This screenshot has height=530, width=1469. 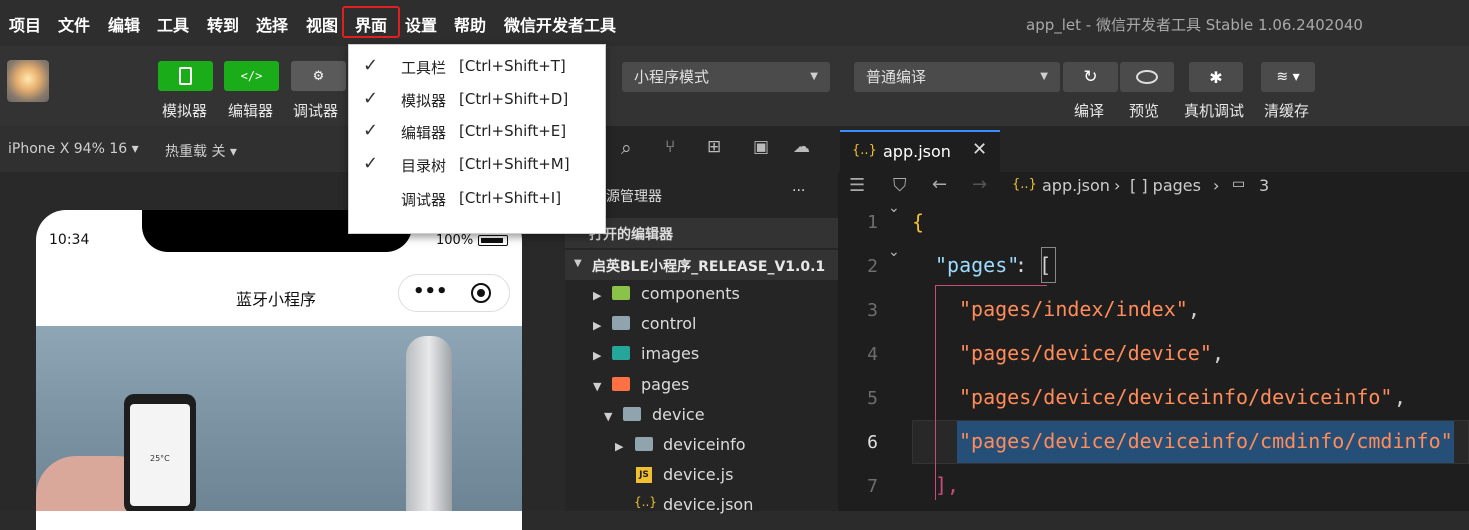 What do you see at coordinates (69, 240) in the screenshot?
I see `status-time: 10:34` at bounding box center [69, 240].